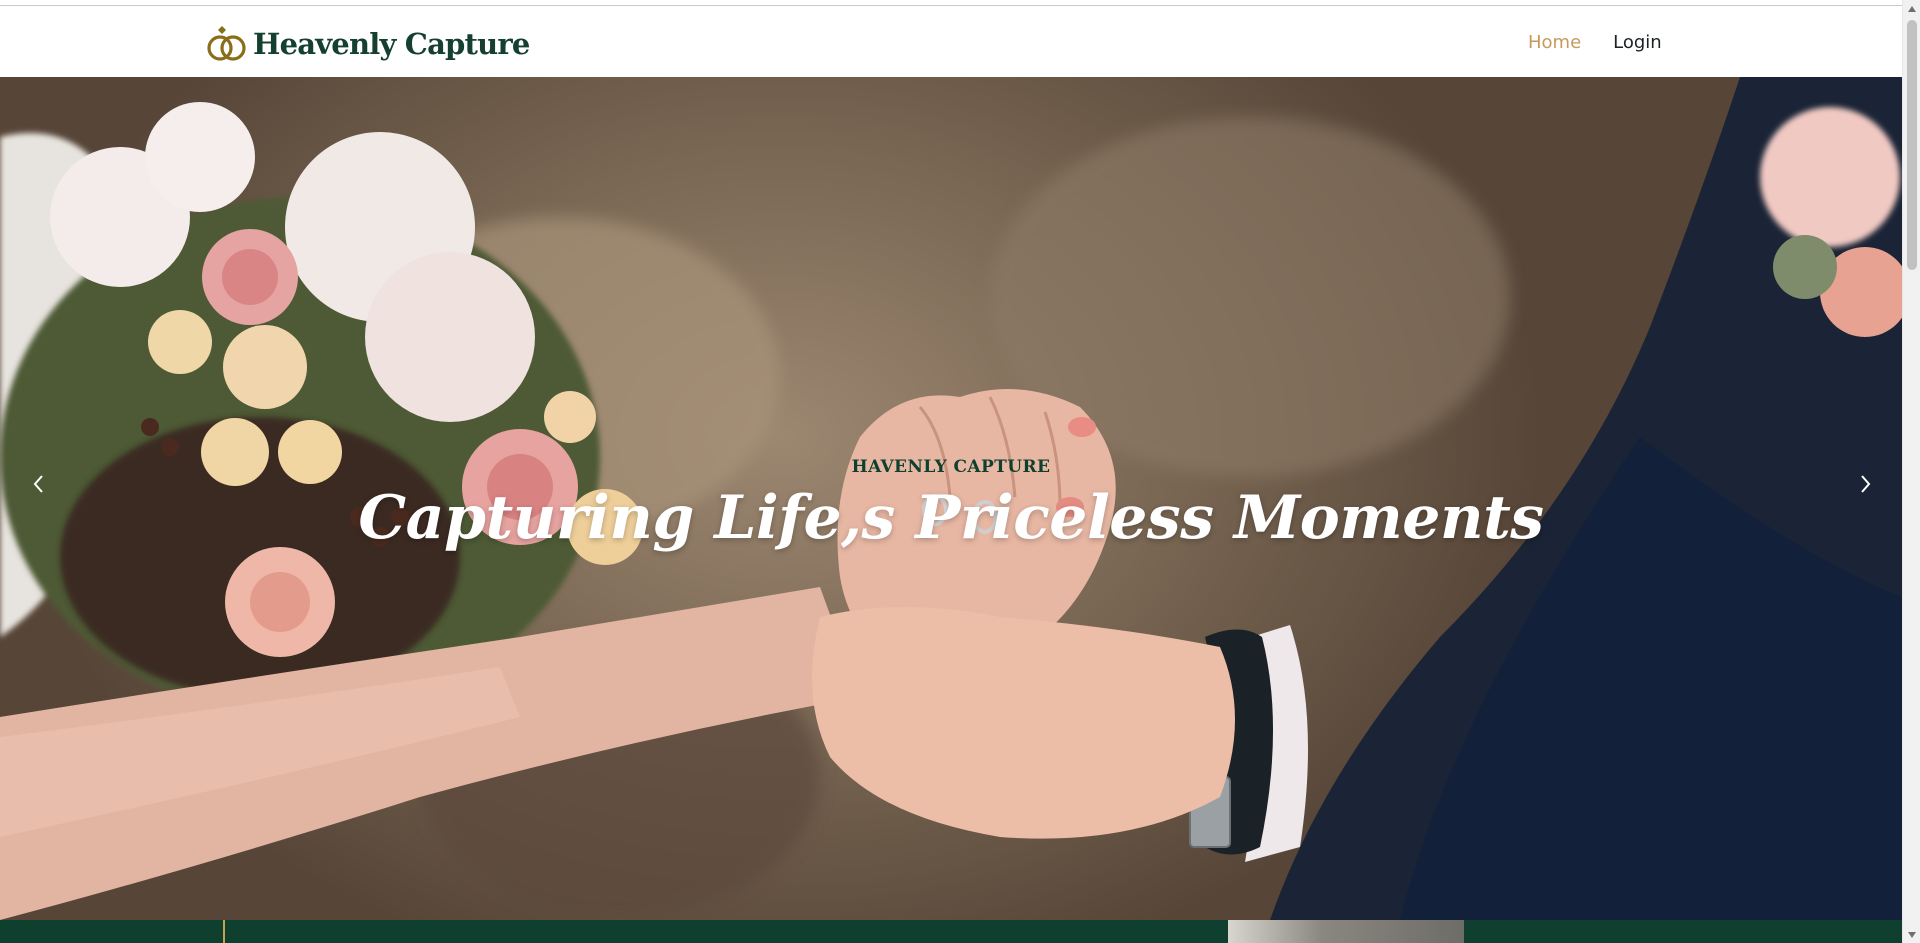 This screenshot has width=1920, height=943. Describe the element at coordinates (1595, 42) in the screenshot. I see `main-nav: Home Login` at that location.